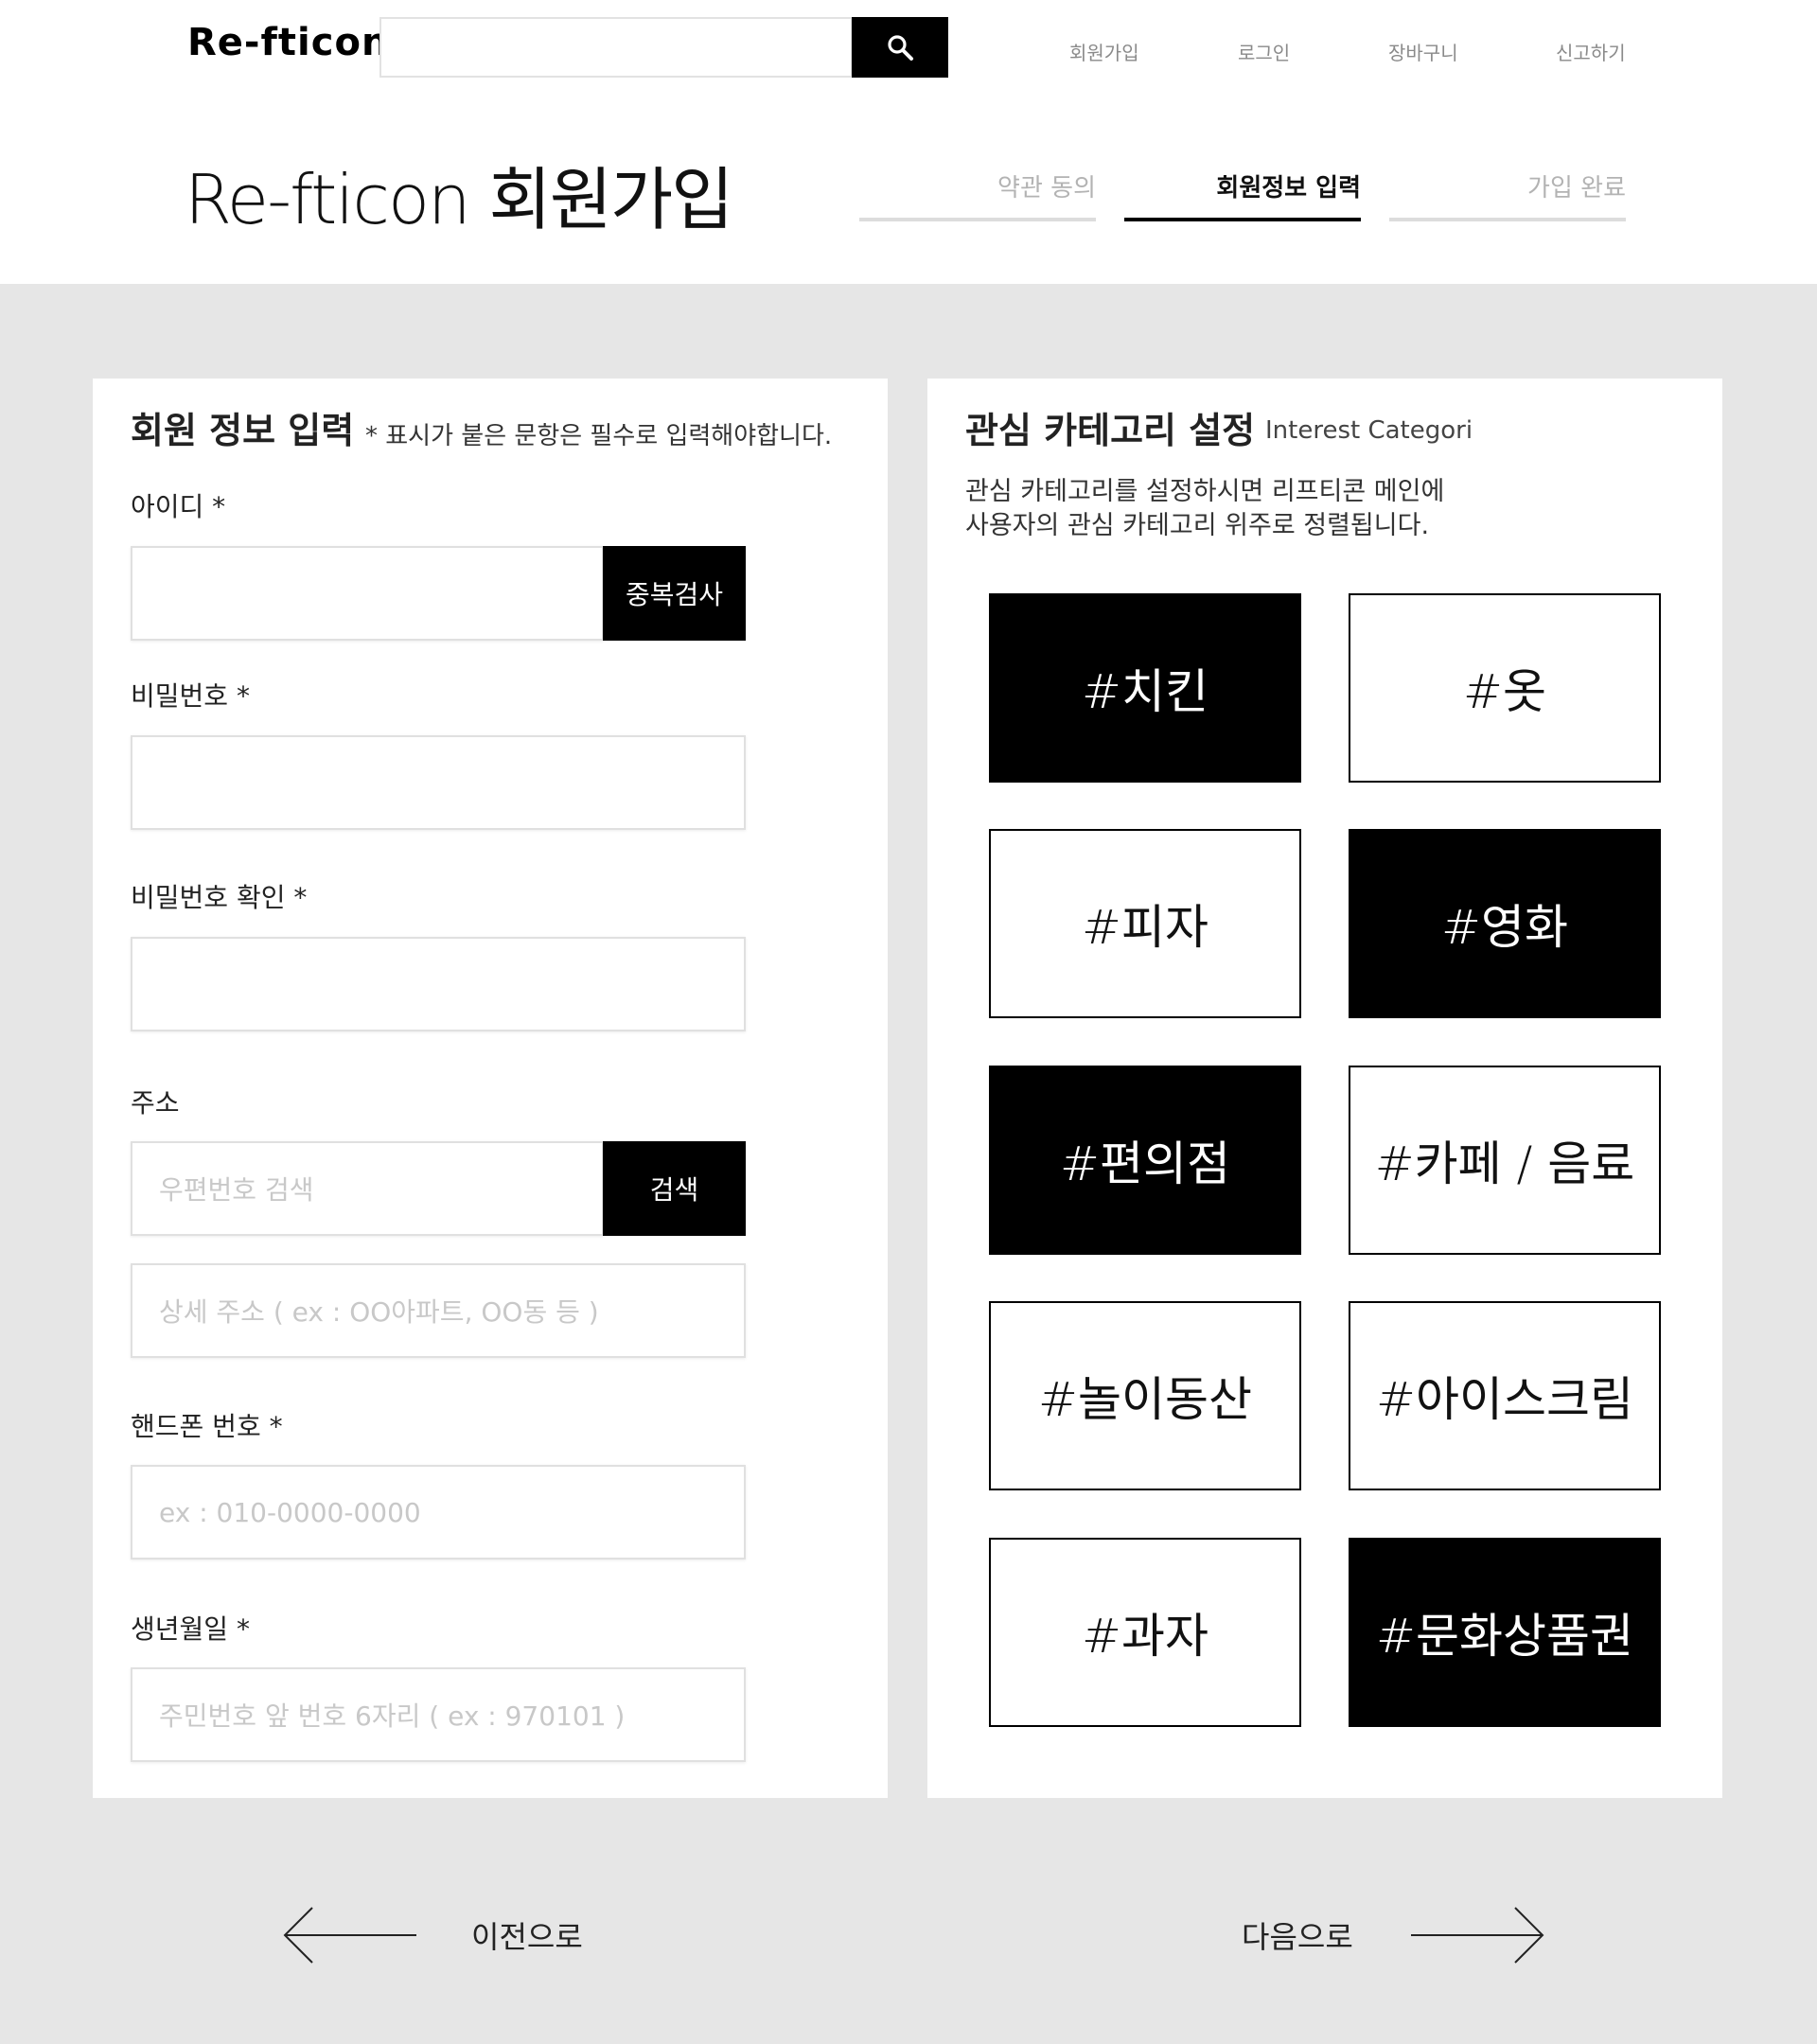 This screenshot has height=2044, width=1817. Describe the element at coordinates (288, 42) in the screenshot. I see `site-logo: Re-fticon` at that location.